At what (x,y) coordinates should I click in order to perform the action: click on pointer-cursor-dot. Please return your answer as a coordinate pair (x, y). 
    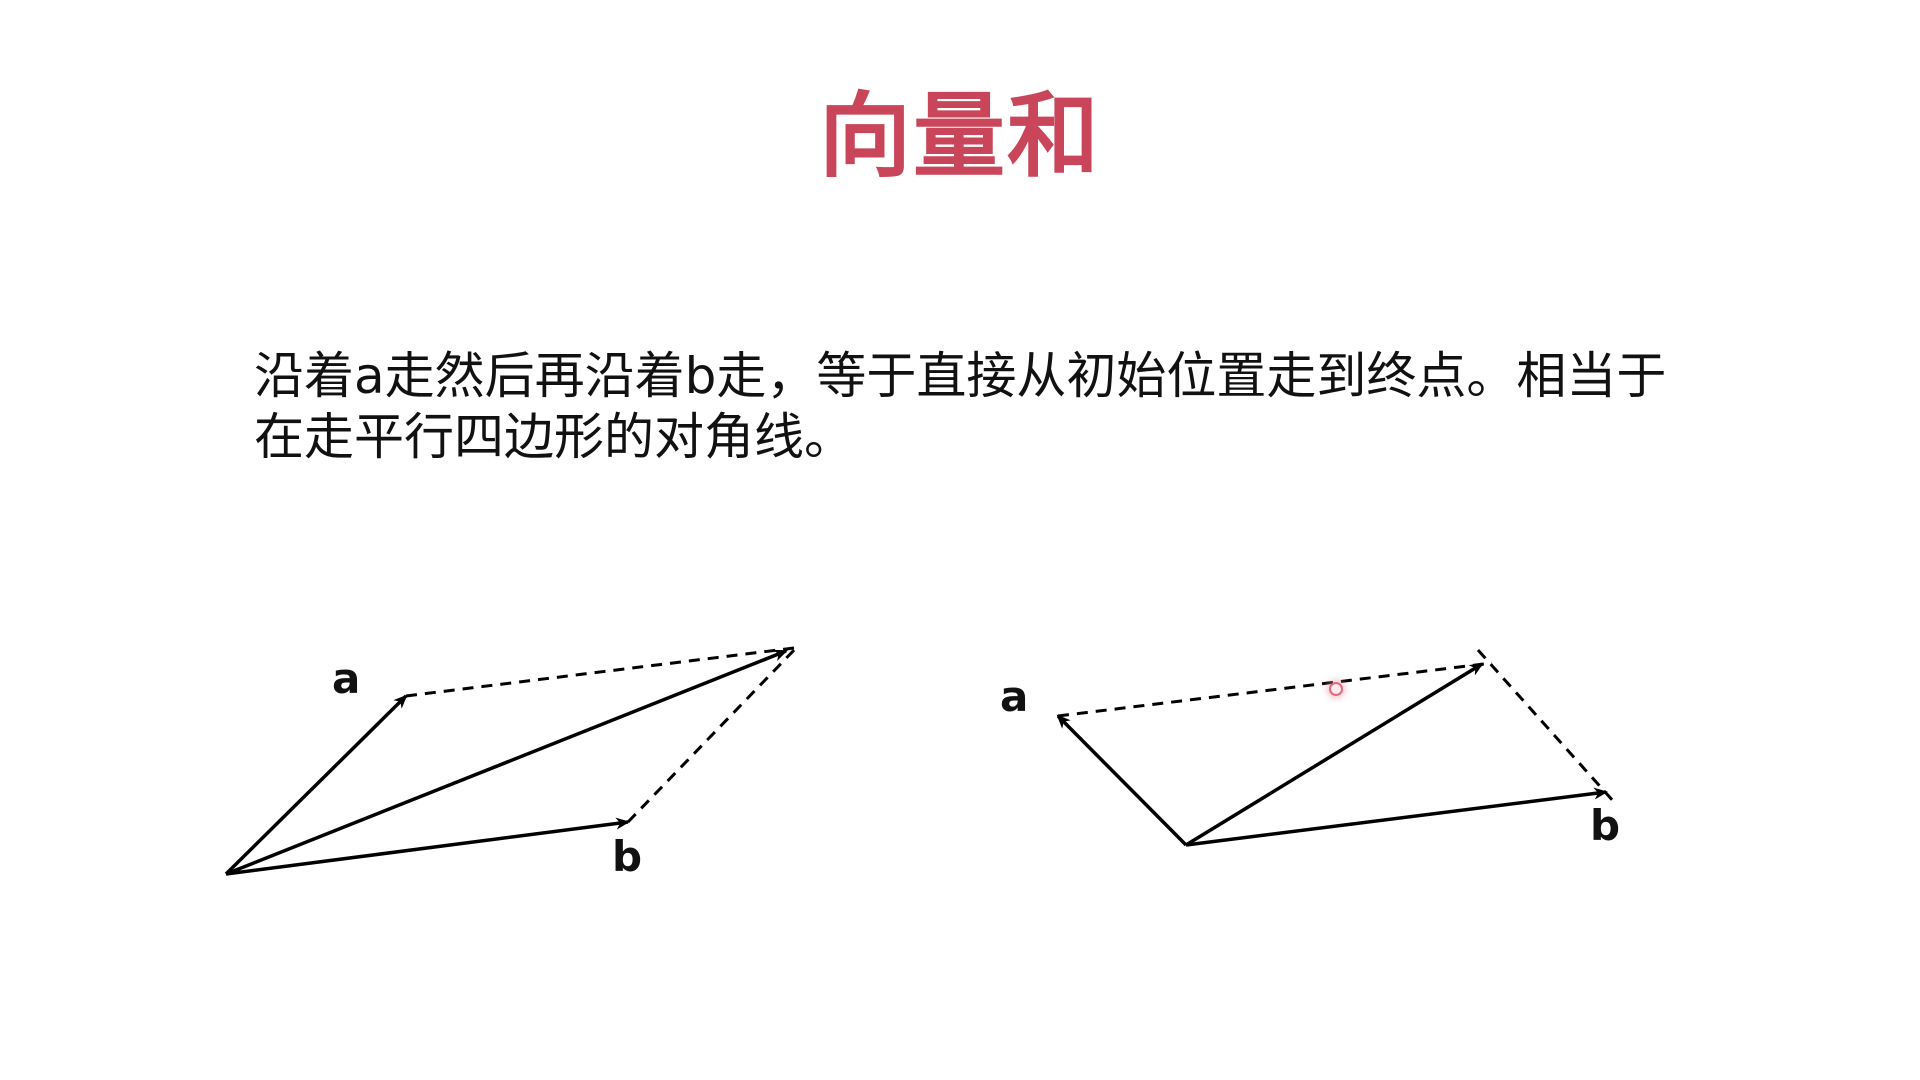
    Looking at the image, I should click on (1336, 689).